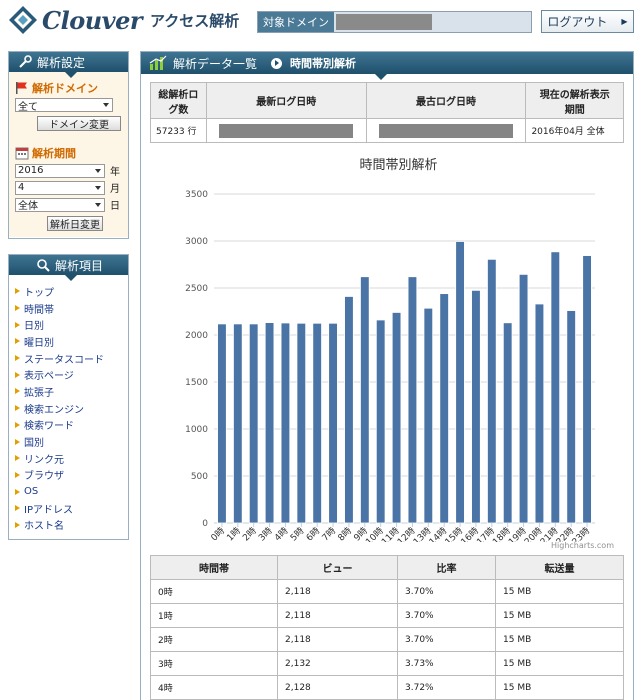 This screenshot has width=640, height=700. I want to click on menu-item: 検索ワード, so click(68, 425).